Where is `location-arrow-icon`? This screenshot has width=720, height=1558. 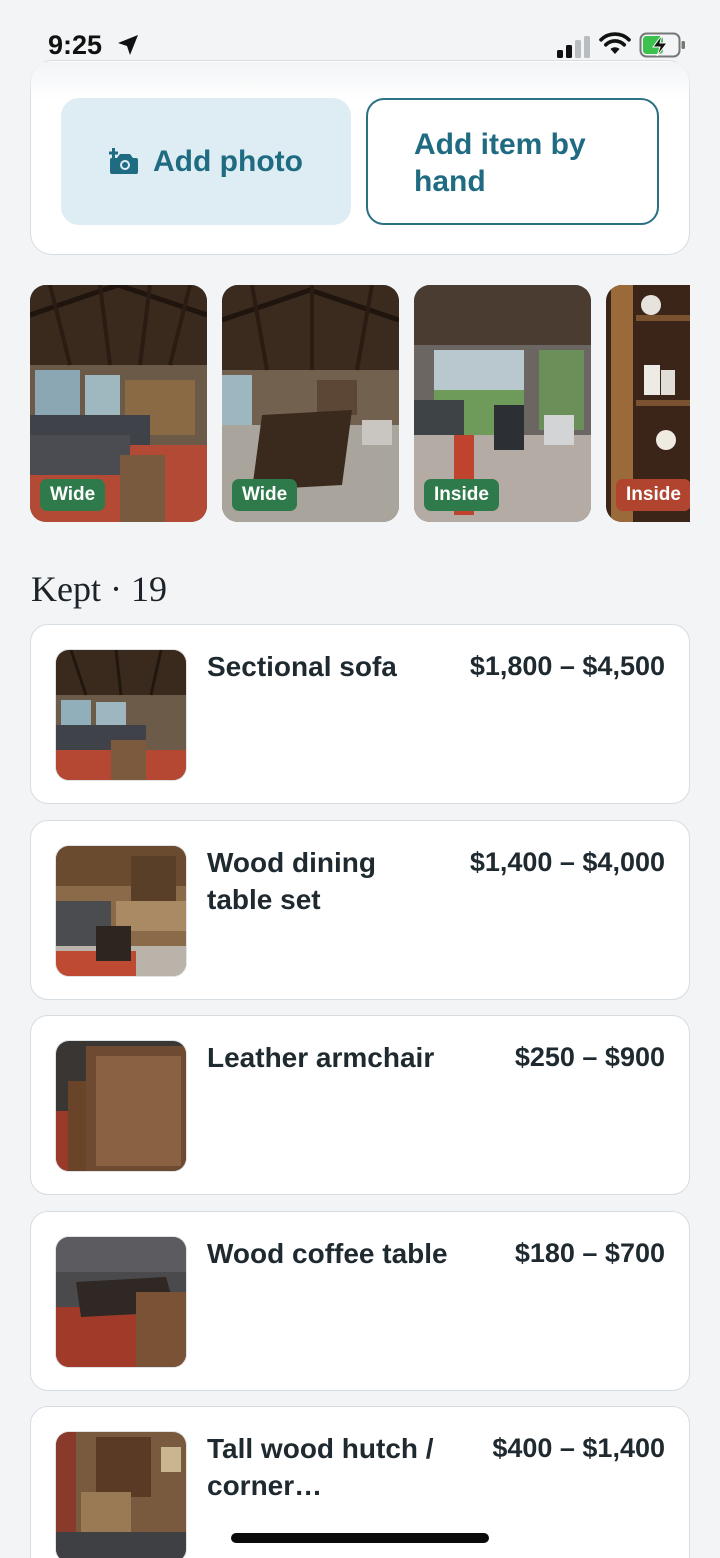 location-arrow-icon is located at coordinates (128, 45).